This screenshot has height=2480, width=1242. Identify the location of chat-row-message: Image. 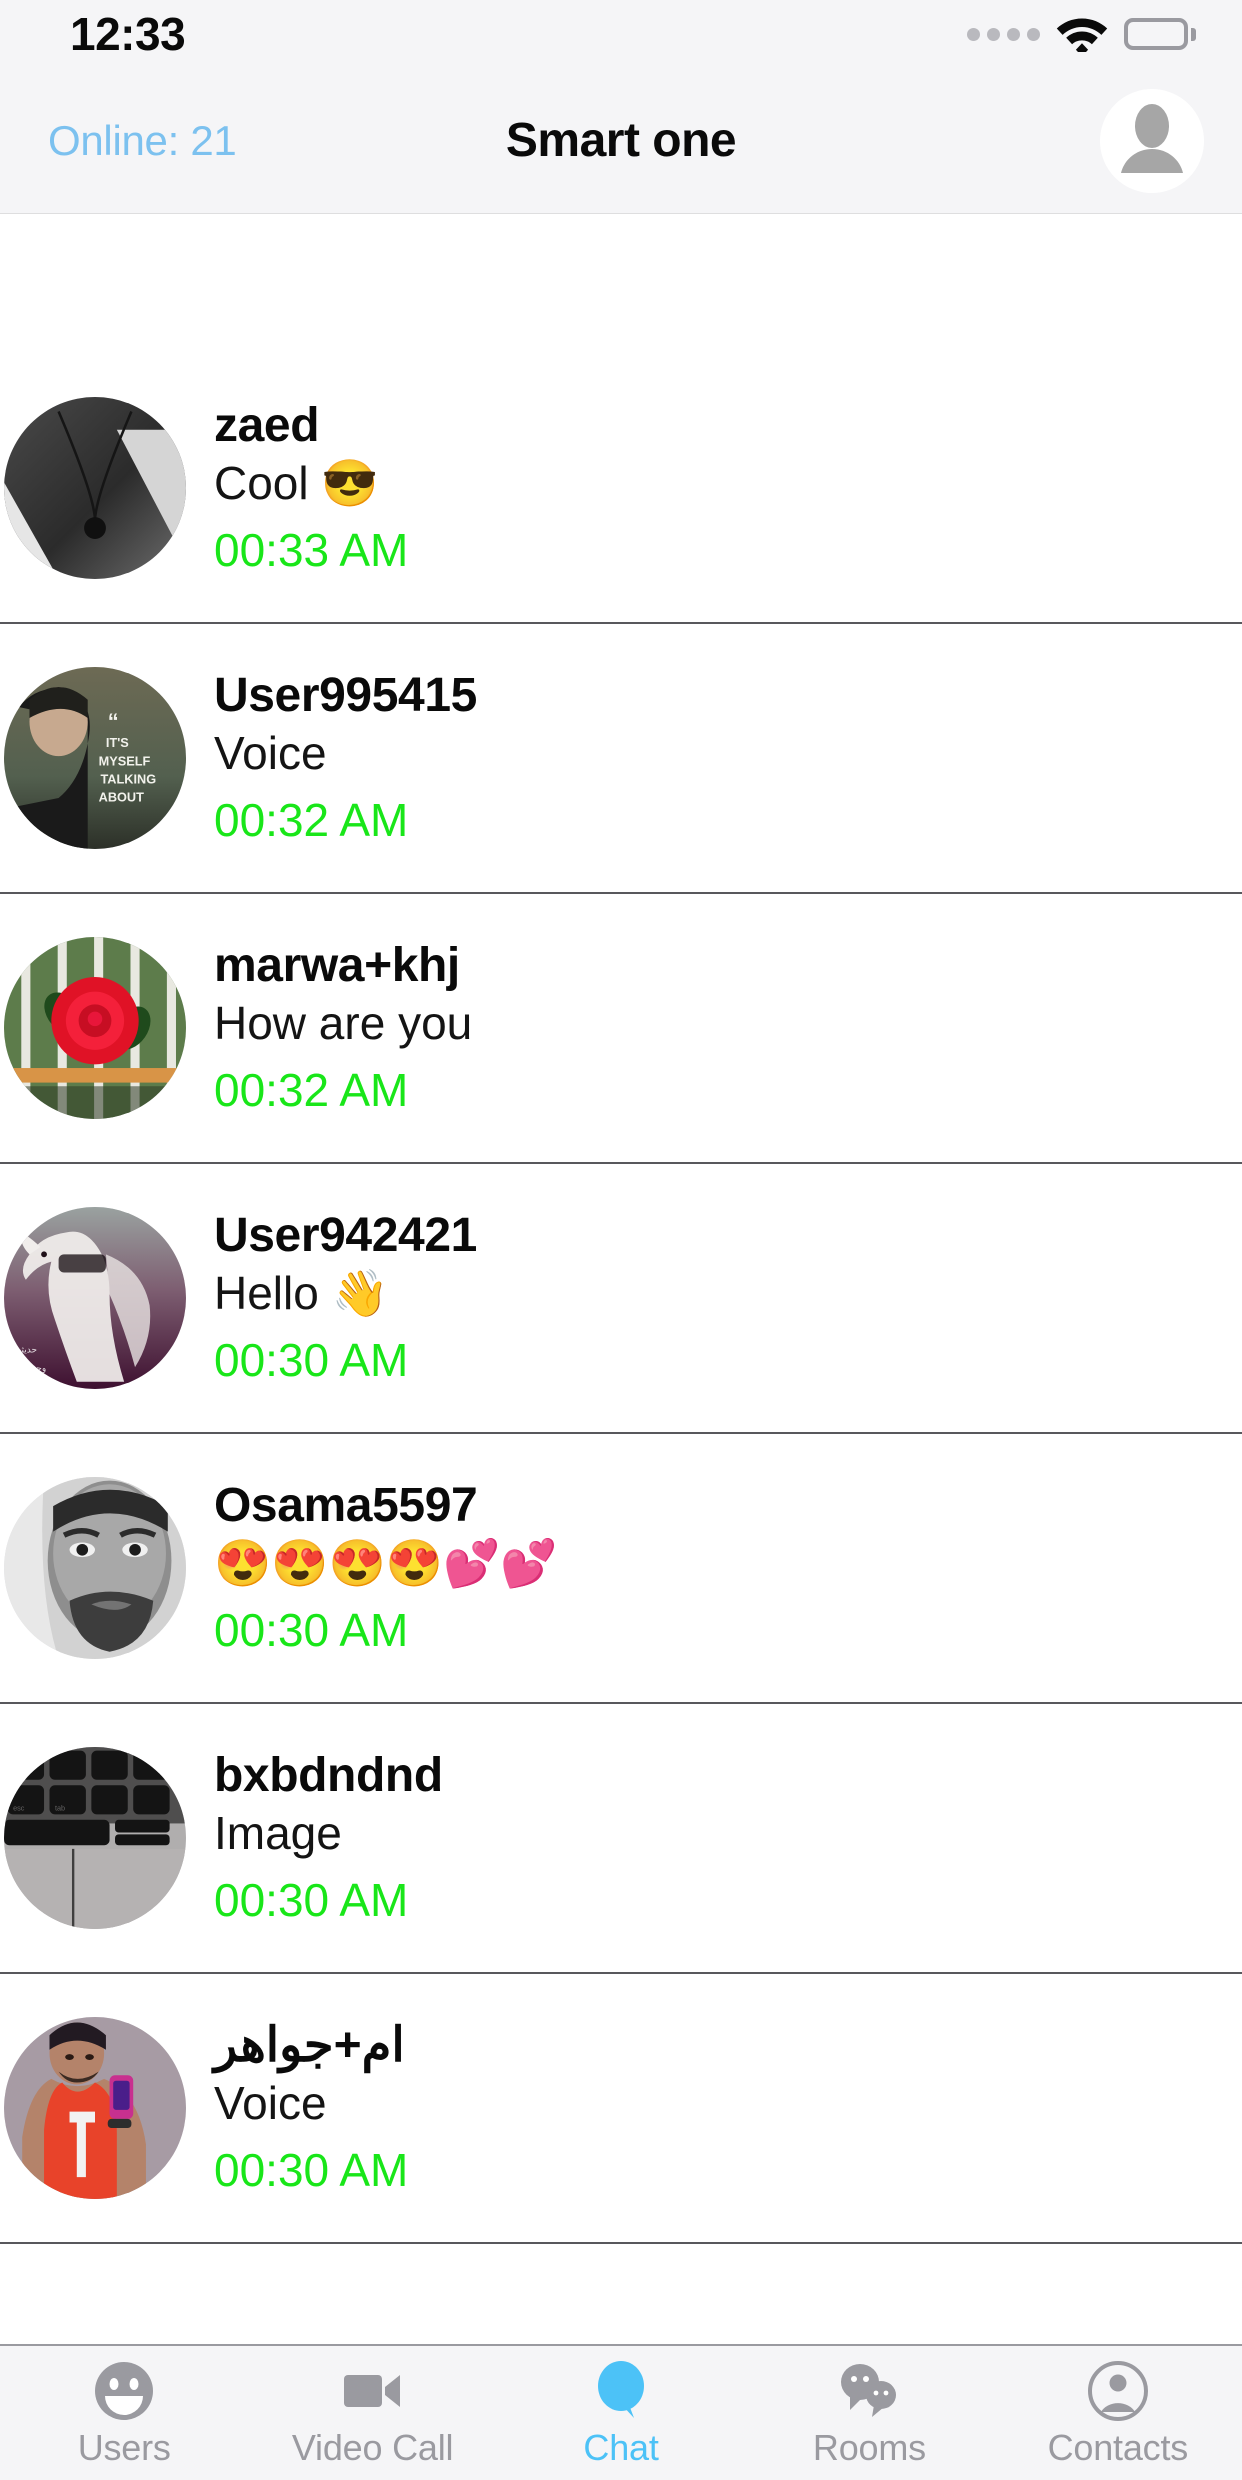
(278, 1833).